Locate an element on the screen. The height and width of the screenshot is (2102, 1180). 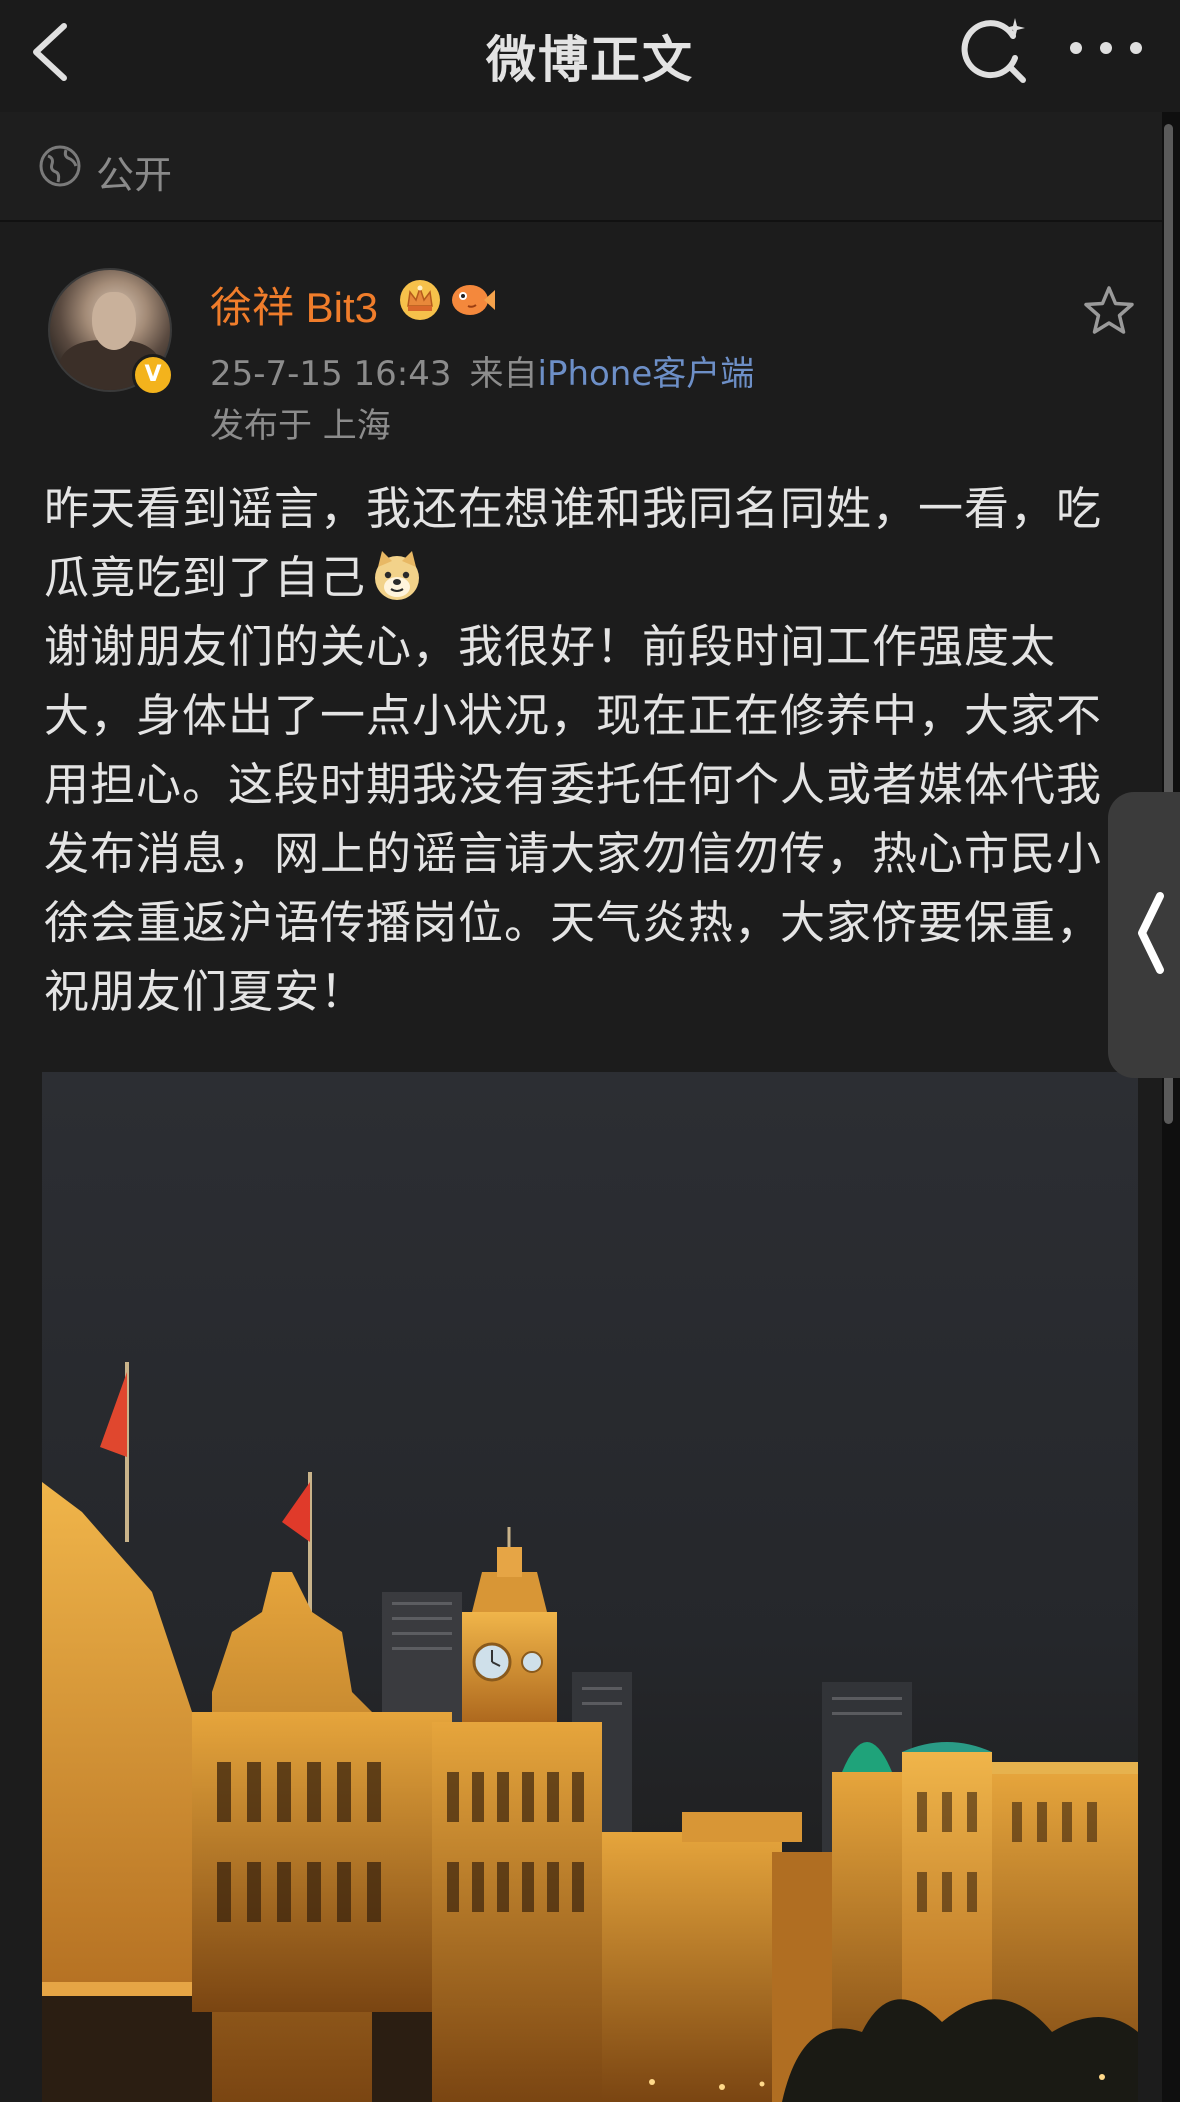
more-options-button is located at coordinates (1106, 48).